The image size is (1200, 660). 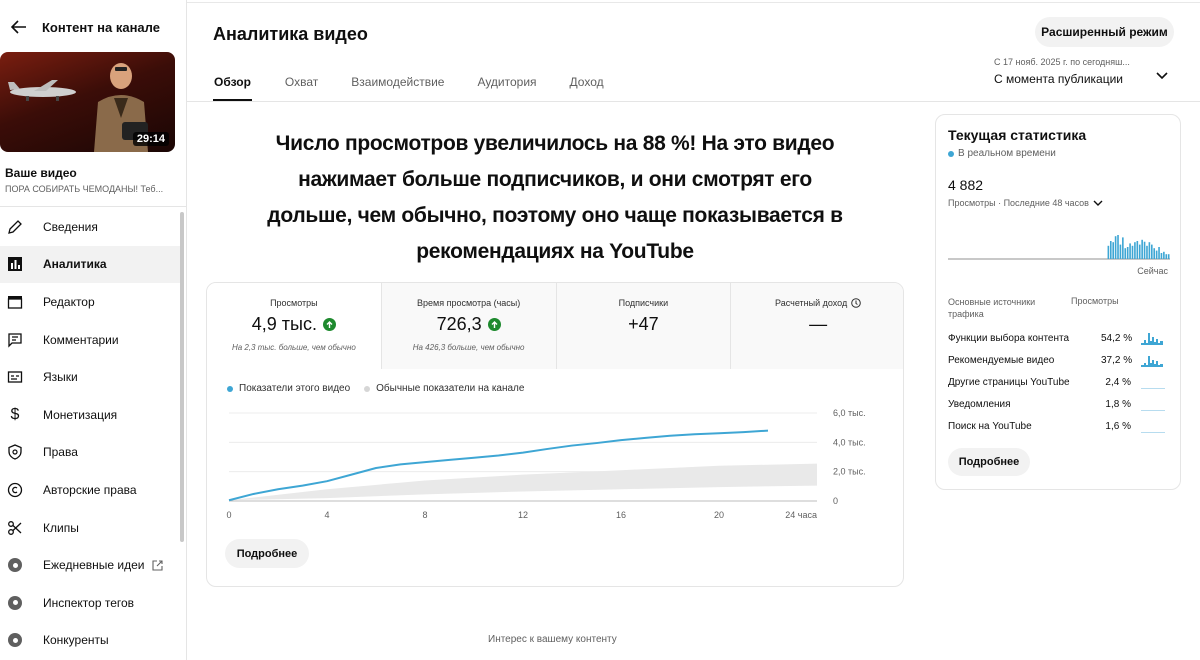 What do you see at coordinates (60, 452) in the screenshot?
I see `sidebar-item-label: Права` at bounding box center [60, 452].